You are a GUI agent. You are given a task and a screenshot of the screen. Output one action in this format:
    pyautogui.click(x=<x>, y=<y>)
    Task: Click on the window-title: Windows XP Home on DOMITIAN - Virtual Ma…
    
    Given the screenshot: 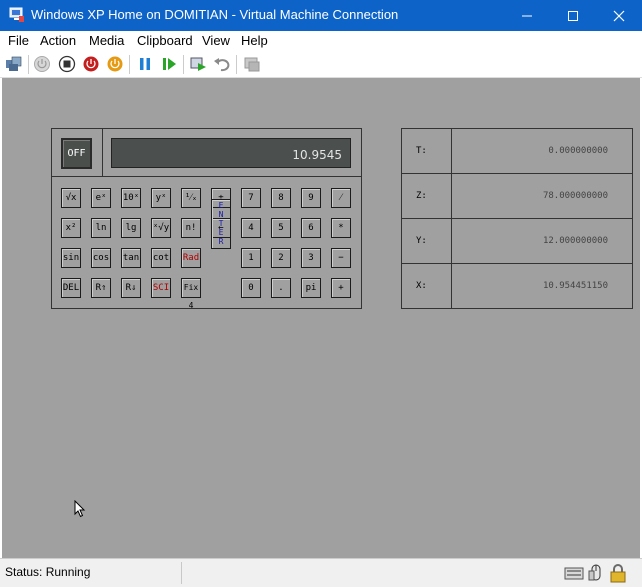 What is the action you would take?
    pyautogui.click(x=215, y=14)
    